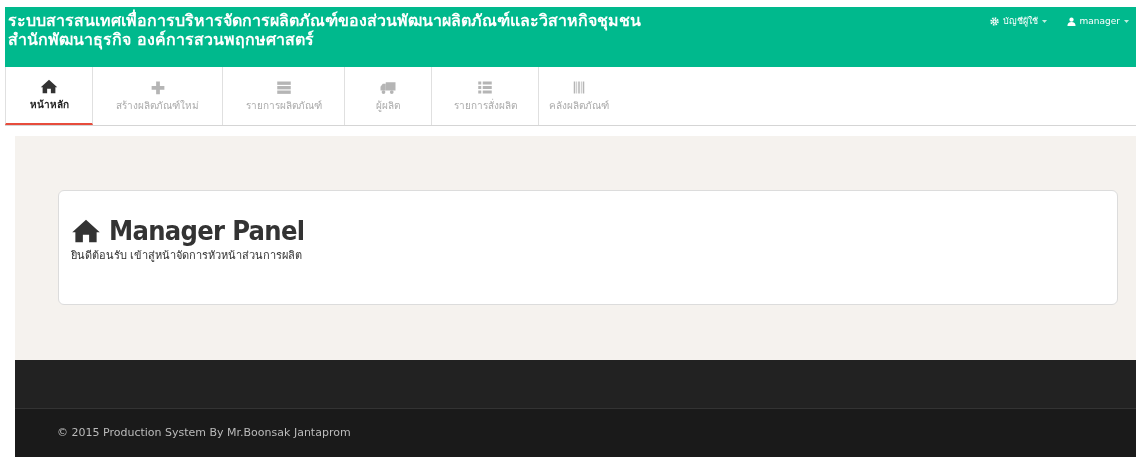 The image size is (1136, 457). I want to click on user-icon, so click(1071, 22).